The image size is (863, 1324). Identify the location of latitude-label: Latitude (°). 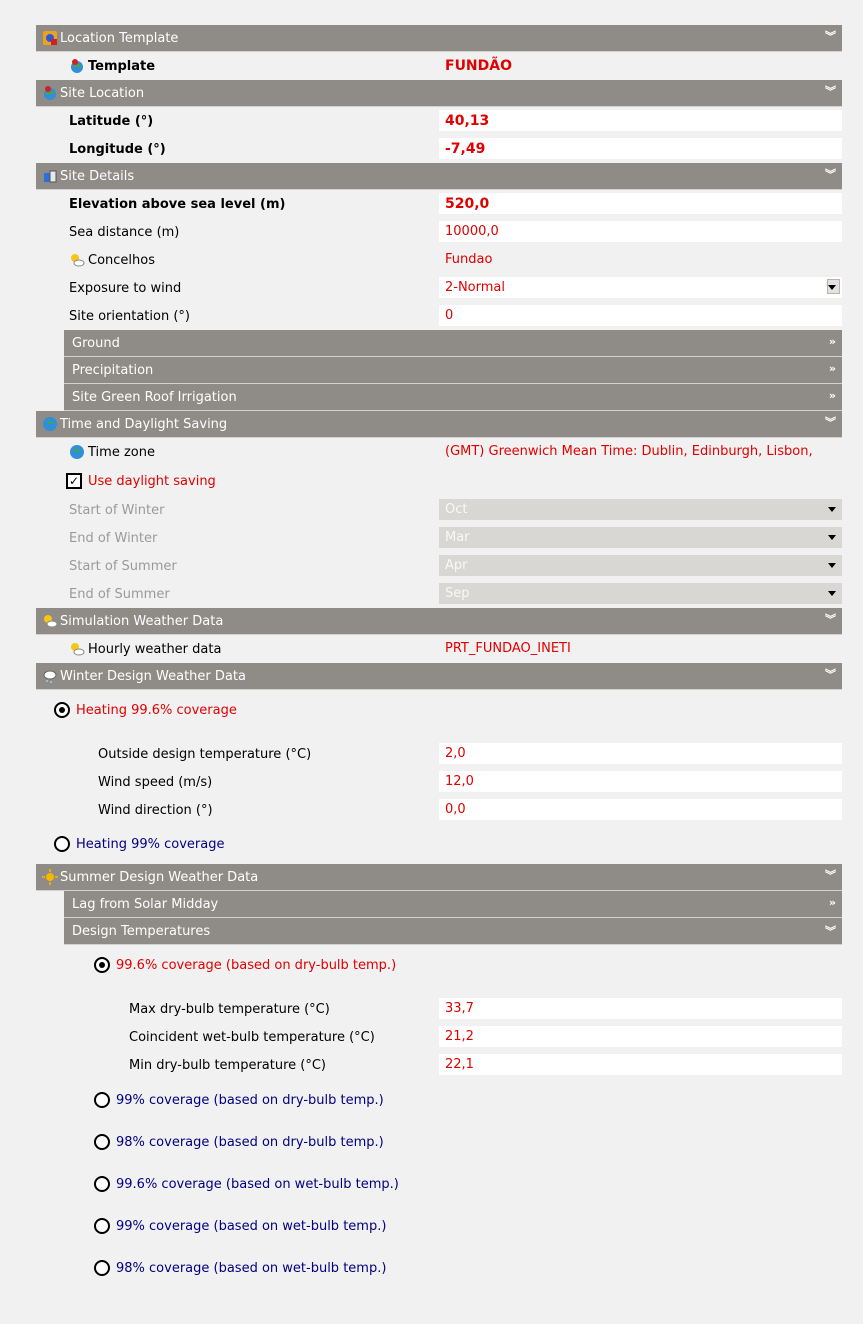
(111, 121).